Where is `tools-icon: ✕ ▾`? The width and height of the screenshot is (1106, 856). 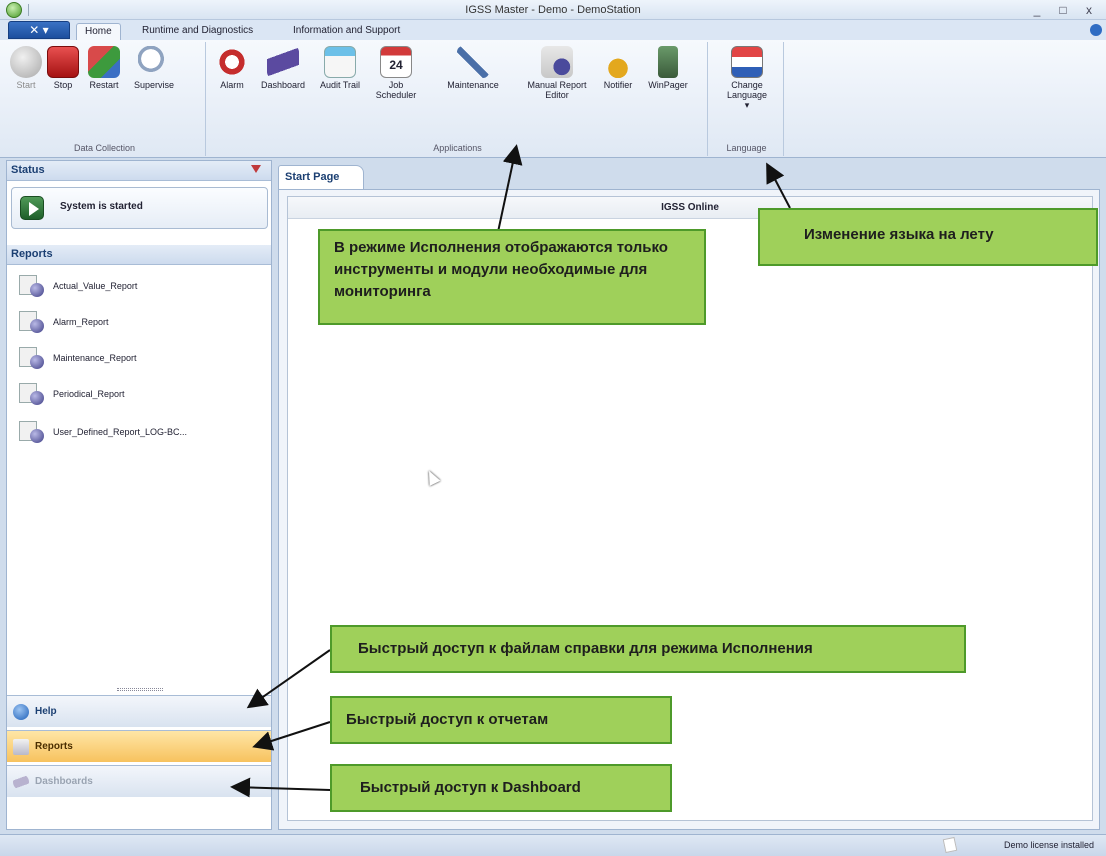 tools-icon: ✕ ▾ is located at coordinates (39, 30).